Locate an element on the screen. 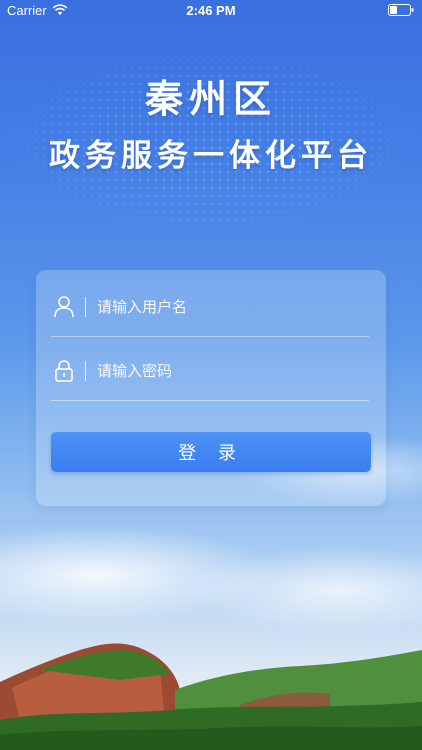  user-icon is located at coordinates (64, 307).